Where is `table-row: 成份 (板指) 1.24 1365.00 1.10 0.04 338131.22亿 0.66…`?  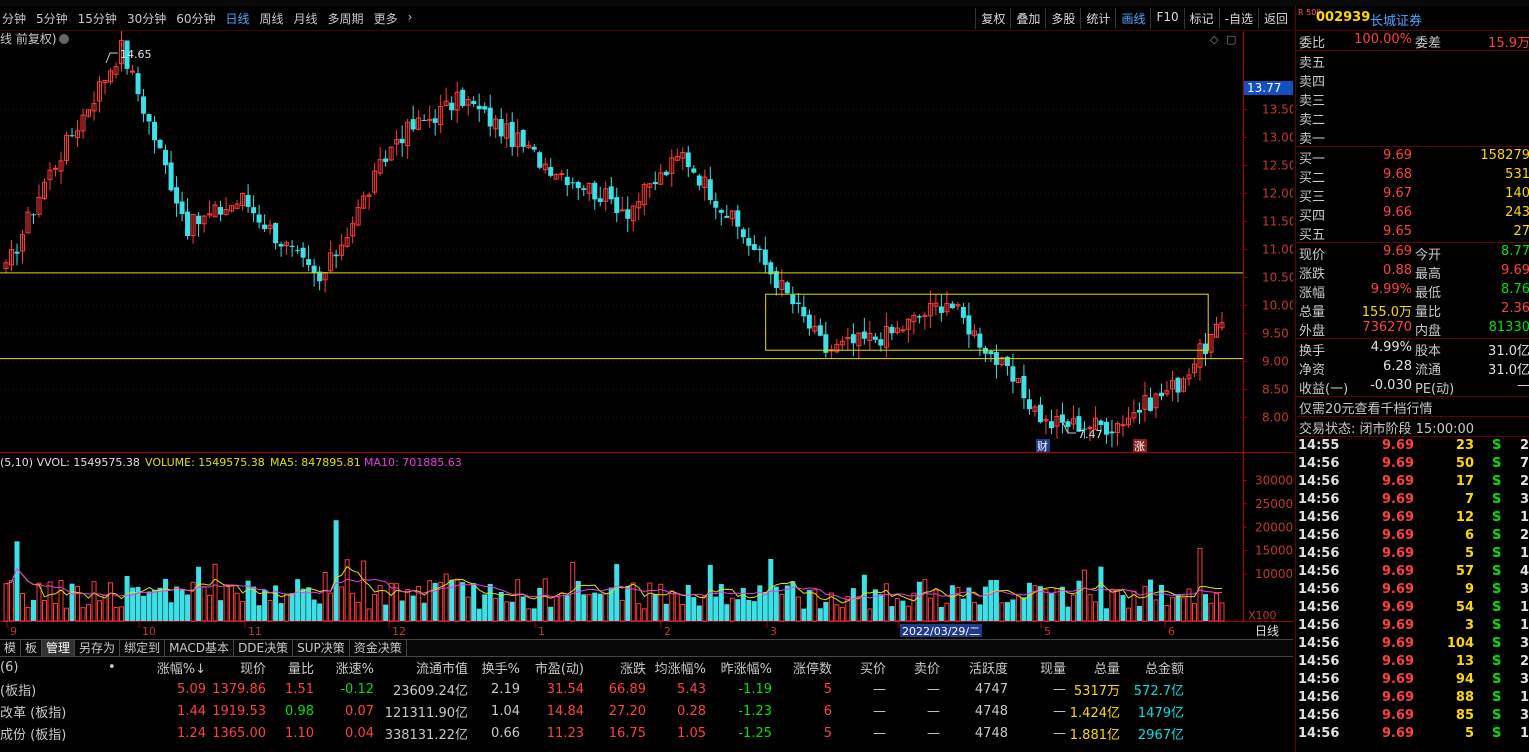
table-row: 成份 (板指) 1.24 1365.00 1.10 0.04 338131.22亿 0.66… is located at coordinates (592, 733).